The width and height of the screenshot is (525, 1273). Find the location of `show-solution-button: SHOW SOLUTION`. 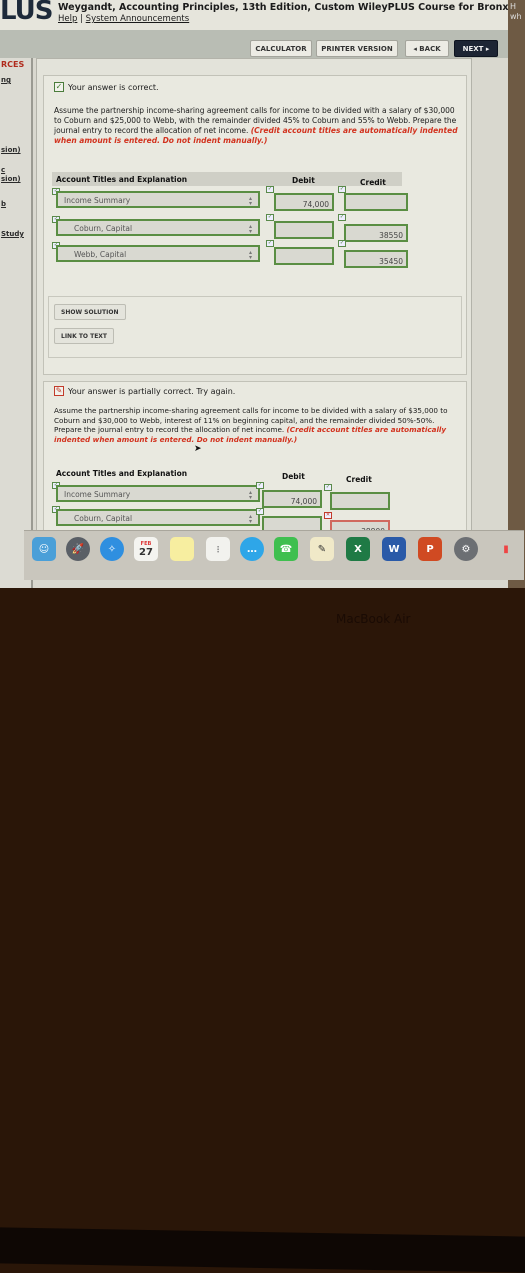

show-solution-button: SHOW SOLUTION is located at coordinates (90, 312).